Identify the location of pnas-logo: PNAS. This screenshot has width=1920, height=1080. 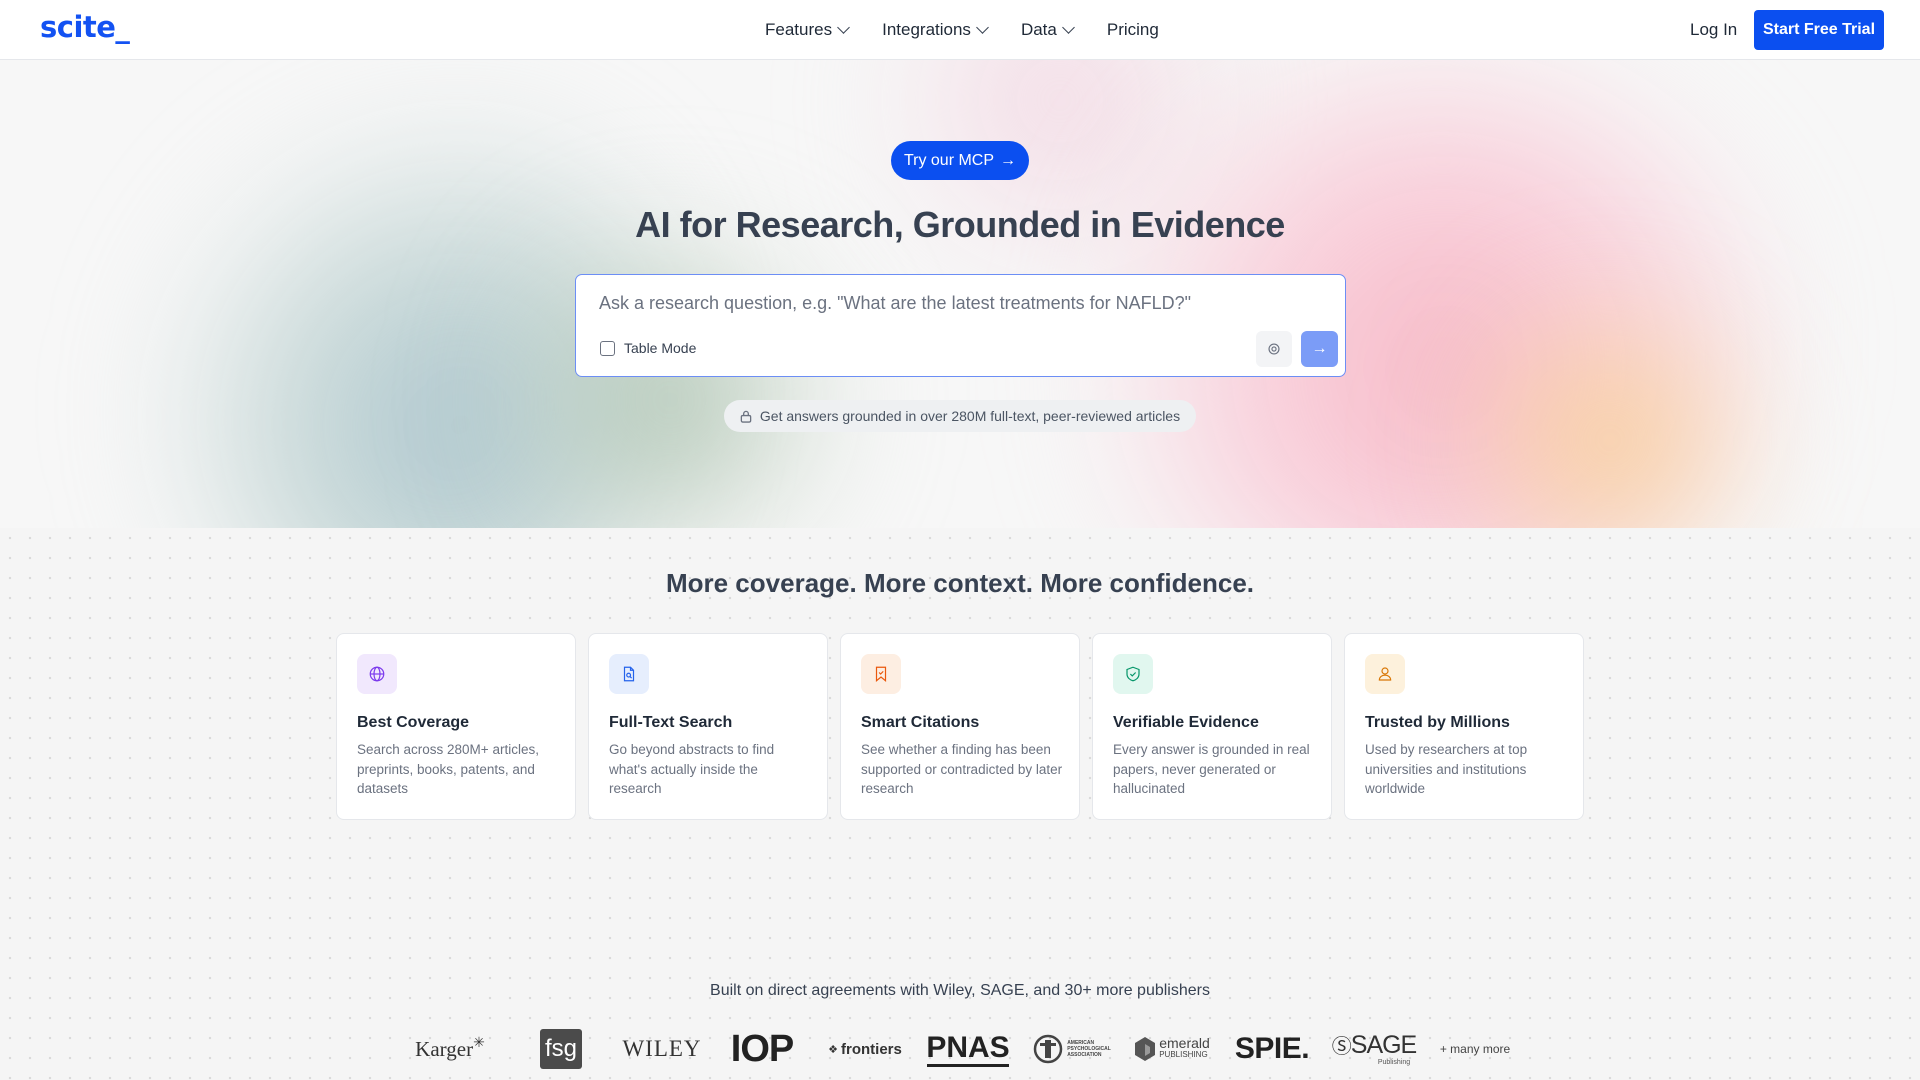
(968, 1049).